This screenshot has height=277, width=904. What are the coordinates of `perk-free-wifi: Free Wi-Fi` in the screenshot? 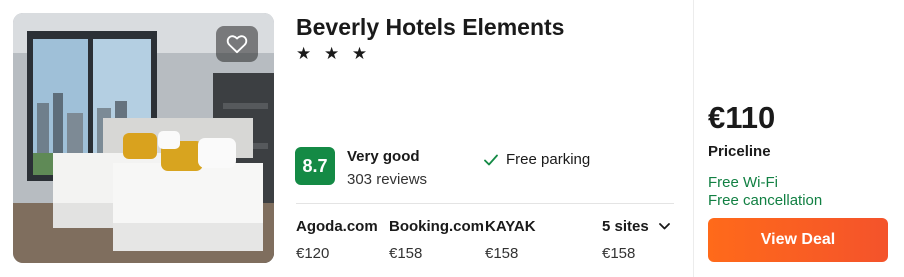 It's located at (743, 182).